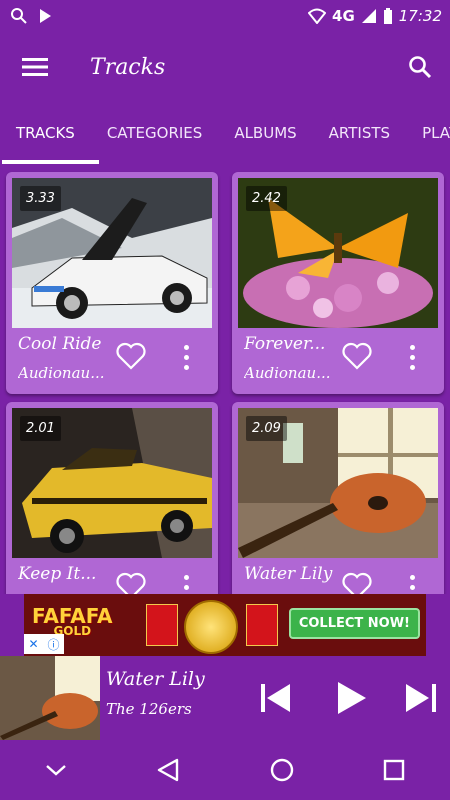 The image size is (450, 800). What do you see at coordinates (60, 344) in the screenshot?
I see `track-name: Cool Ride` at bounding box center [60, 344].